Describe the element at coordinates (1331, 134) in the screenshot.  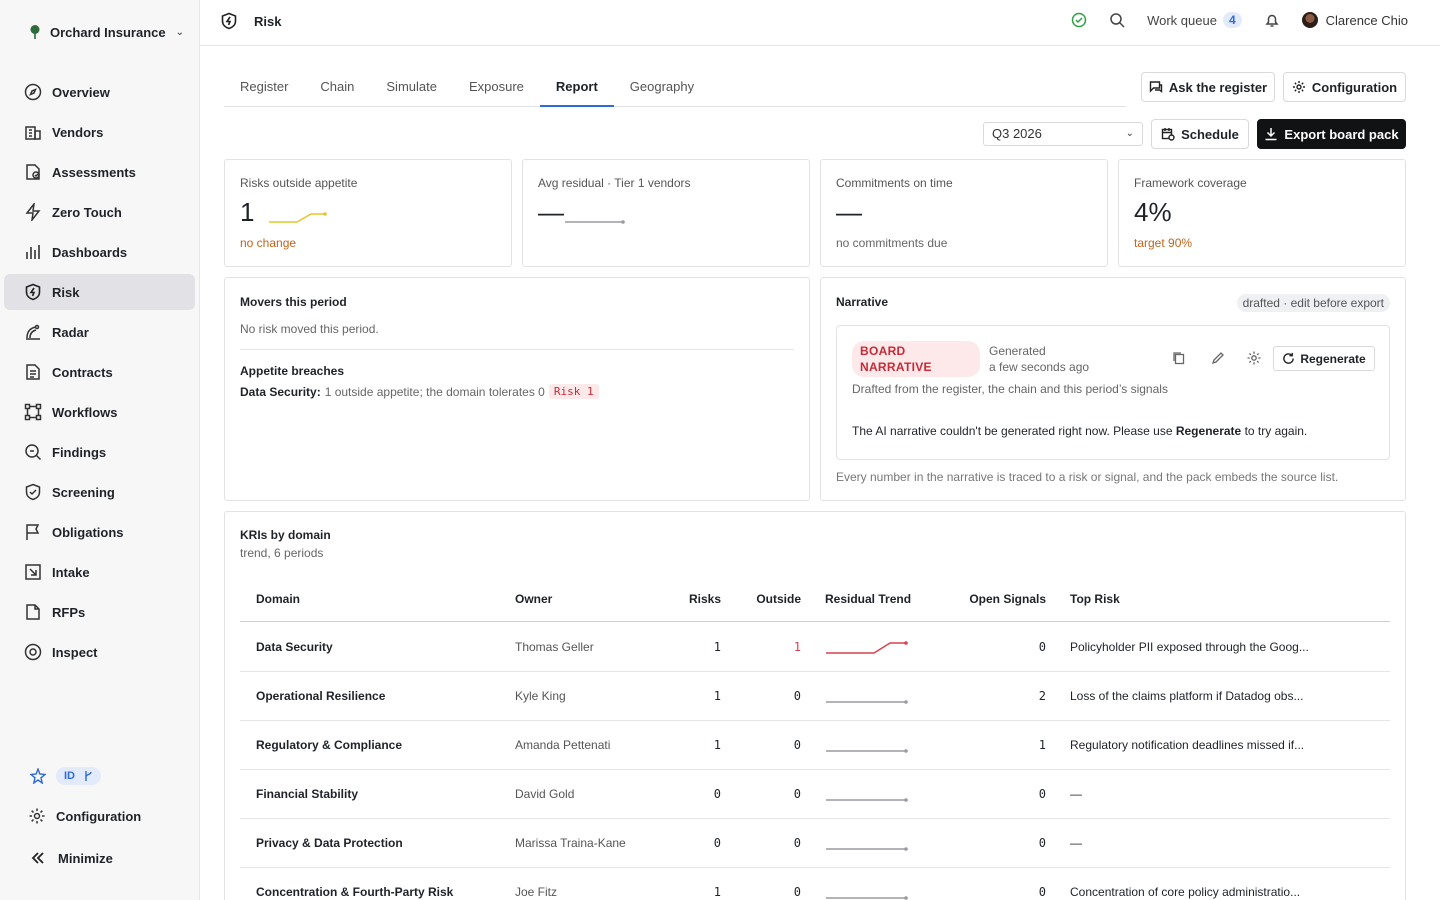
I see `export-board-pack-button: Export board pack` at that location.